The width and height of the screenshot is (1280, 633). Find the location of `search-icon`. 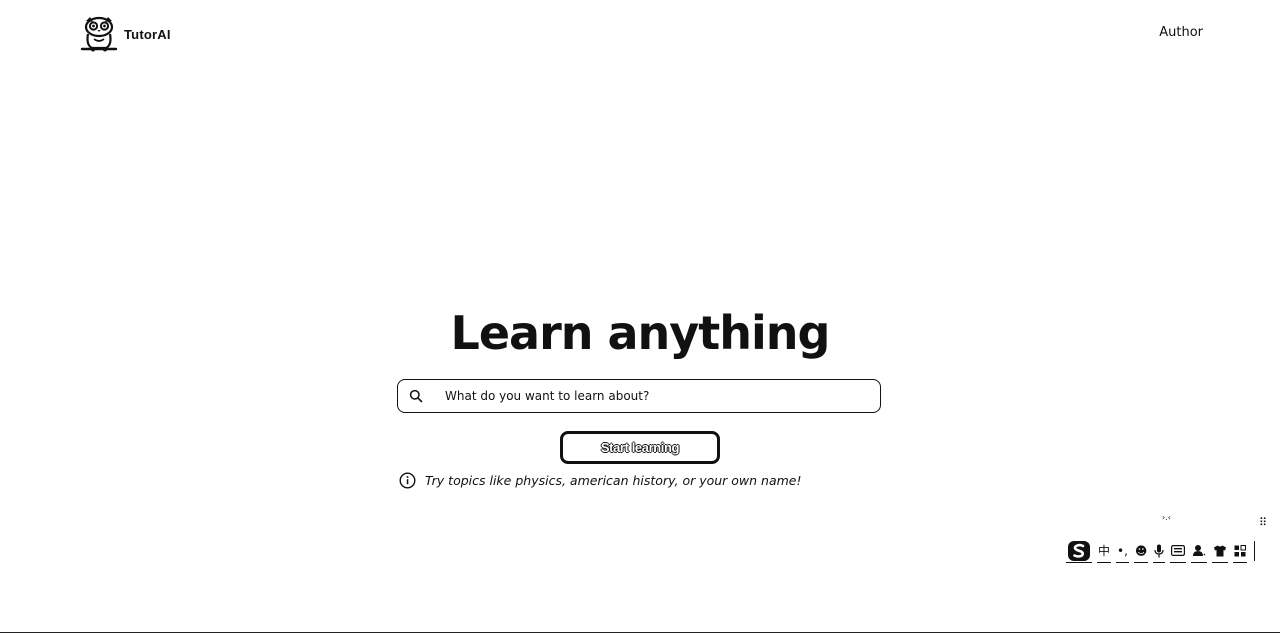

search-icon is located at coordinates (416, 396).